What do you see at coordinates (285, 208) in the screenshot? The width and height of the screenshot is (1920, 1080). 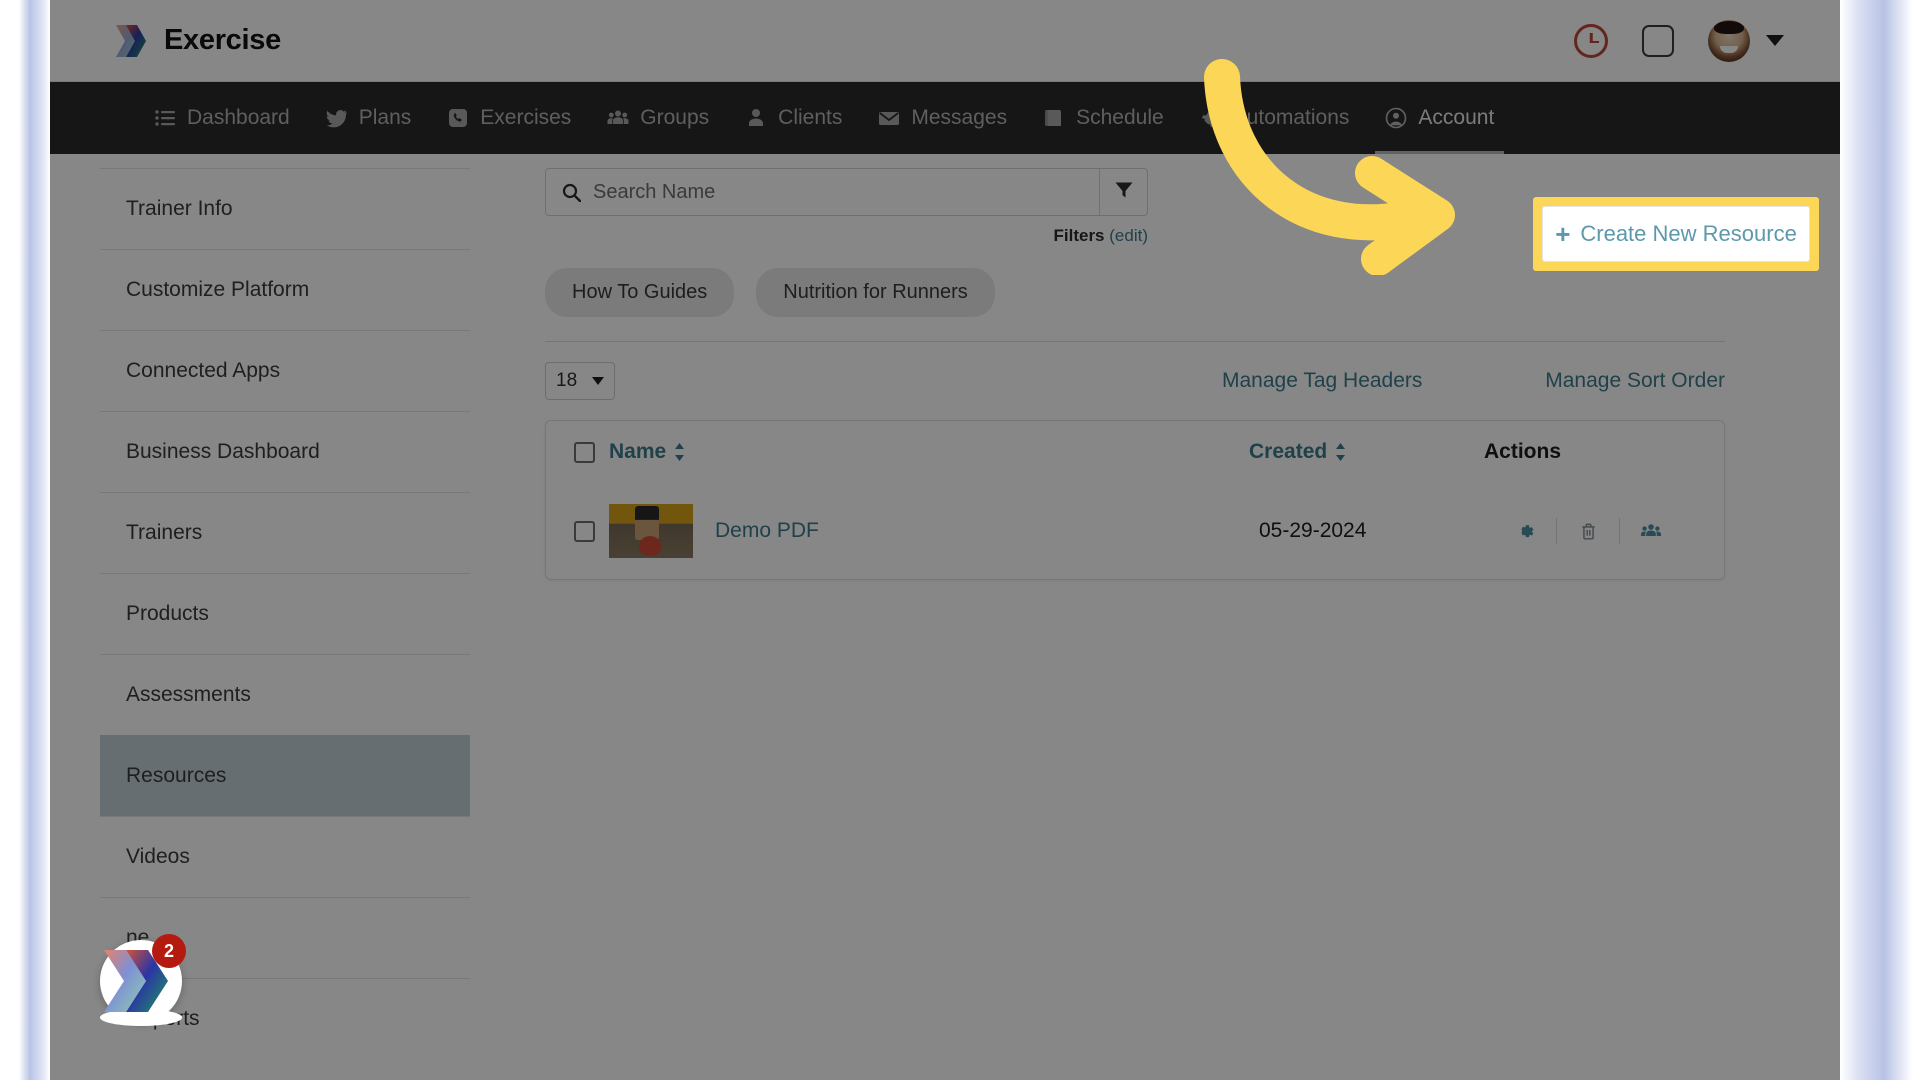 I see `sidebar-item-trainer-info: Trainer Info` at bounding box center [285, 208].